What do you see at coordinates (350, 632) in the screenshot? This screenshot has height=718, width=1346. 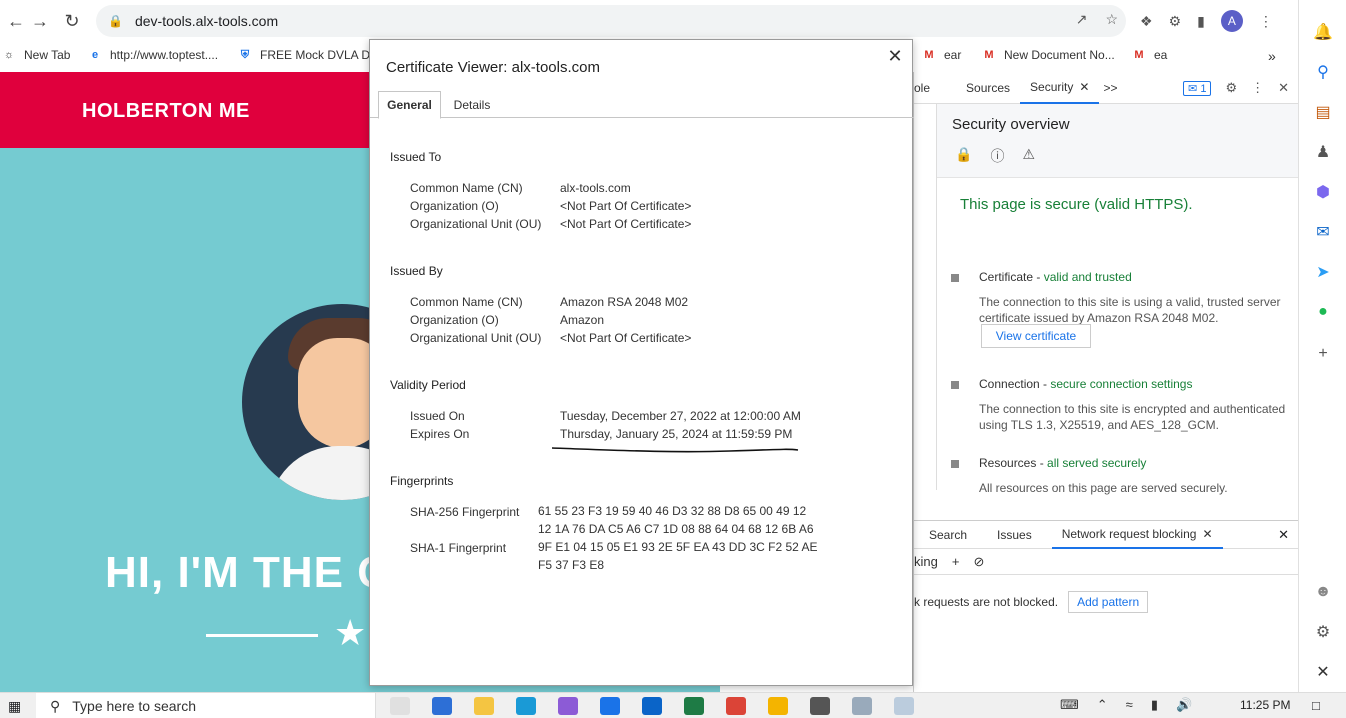 I see `star-icon: ★` at bounding box center [350, 632].